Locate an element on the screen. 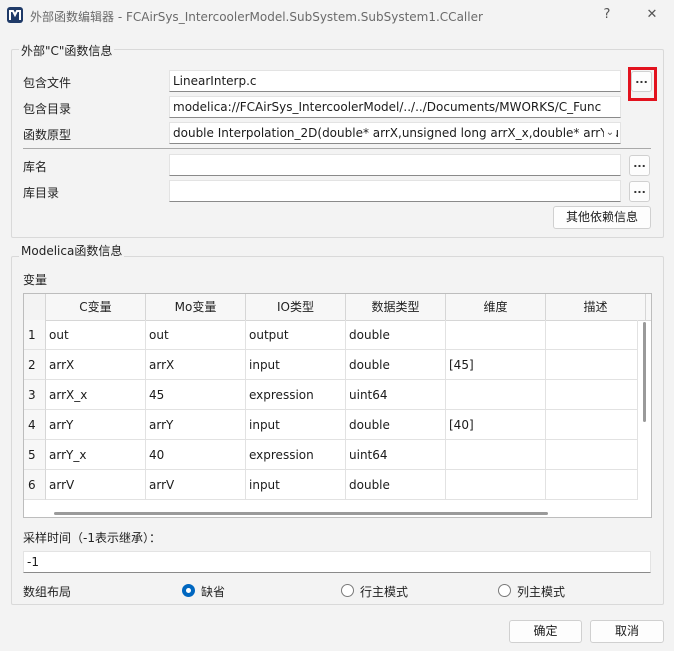 This screenshot has height=651, width=674. layout-column-major-radio is located at coordinates (504, 590).